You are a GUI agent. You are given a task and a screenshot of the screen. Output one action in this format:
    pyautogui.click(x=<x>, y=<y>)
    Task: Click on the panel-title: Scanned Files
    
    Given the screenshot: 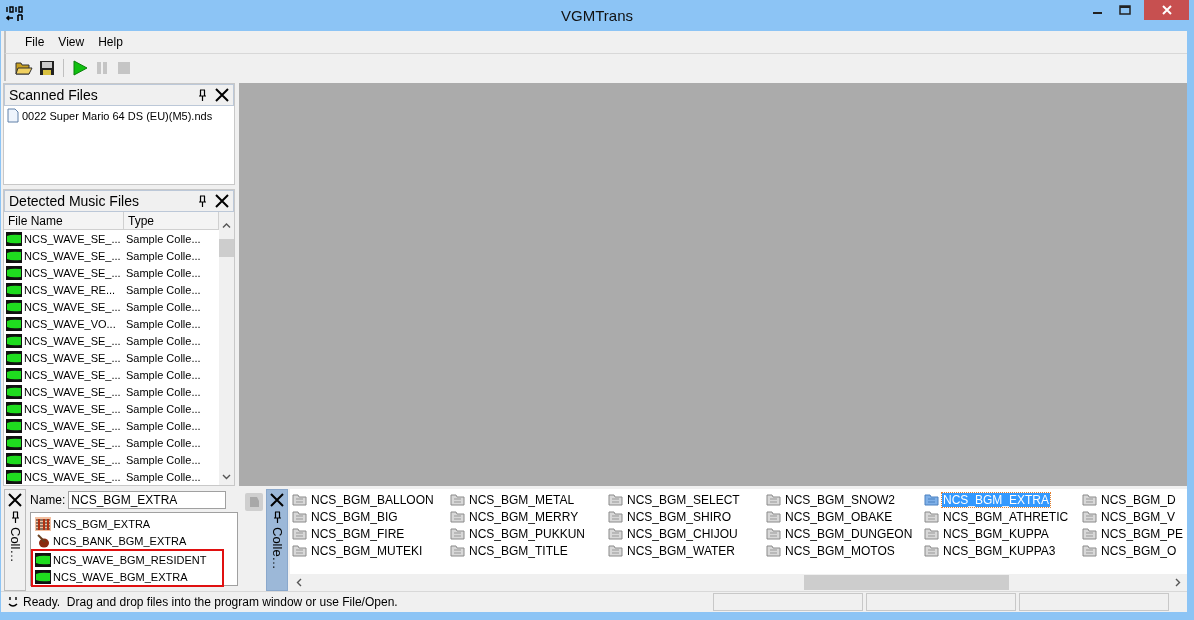 What is the action you would take?
    pyautogui.click(x=54, y=95)
    